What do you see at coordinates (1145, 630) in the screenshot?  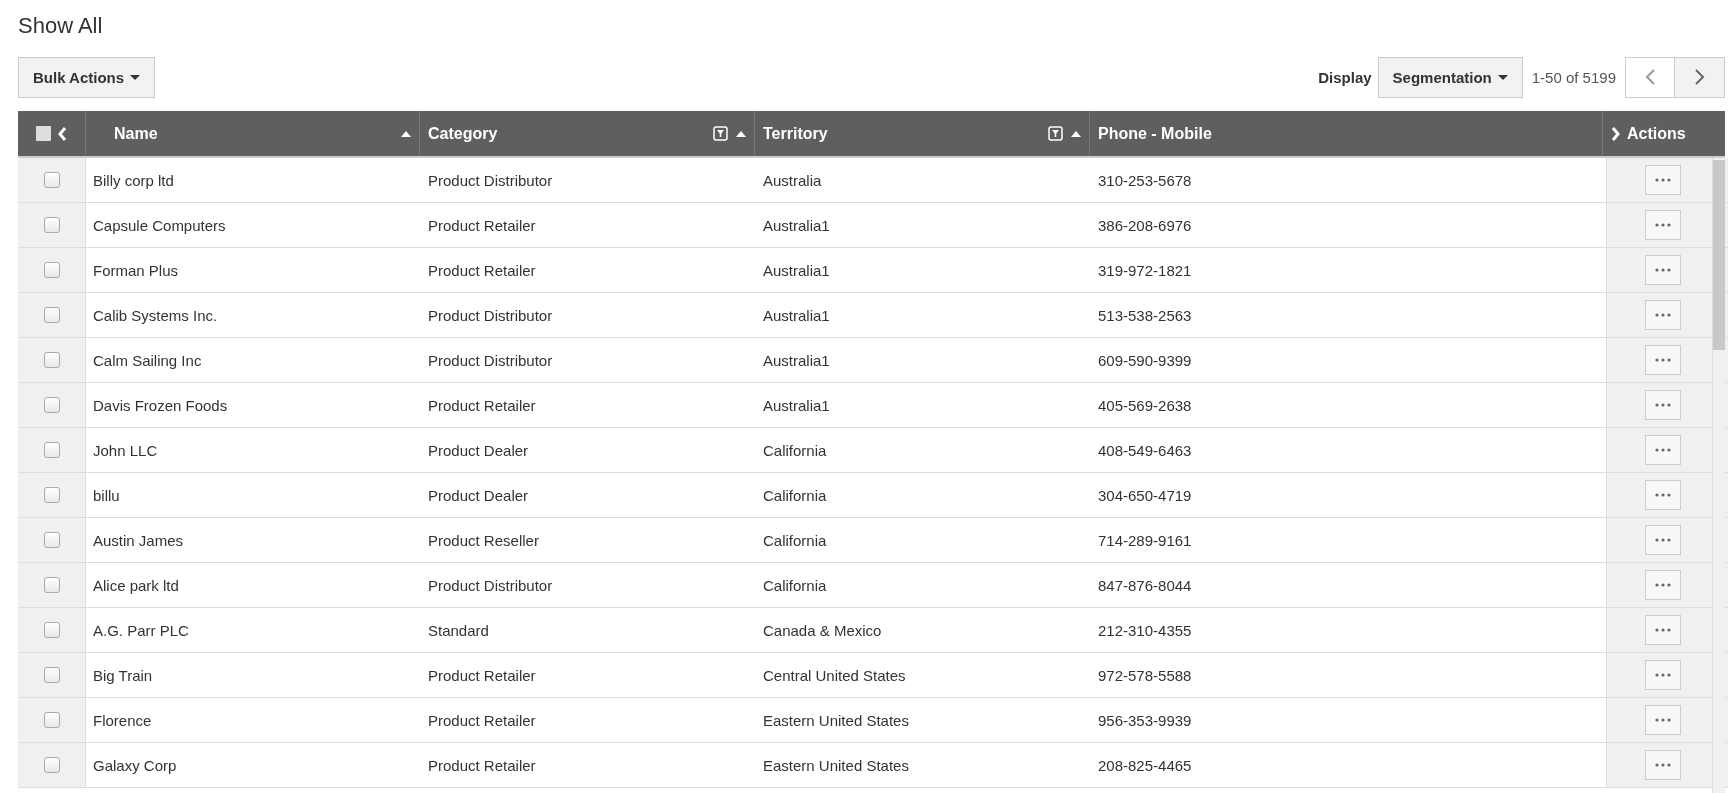 I see `table-cell: 212-310-4355` at bounding box center [1145, 630].